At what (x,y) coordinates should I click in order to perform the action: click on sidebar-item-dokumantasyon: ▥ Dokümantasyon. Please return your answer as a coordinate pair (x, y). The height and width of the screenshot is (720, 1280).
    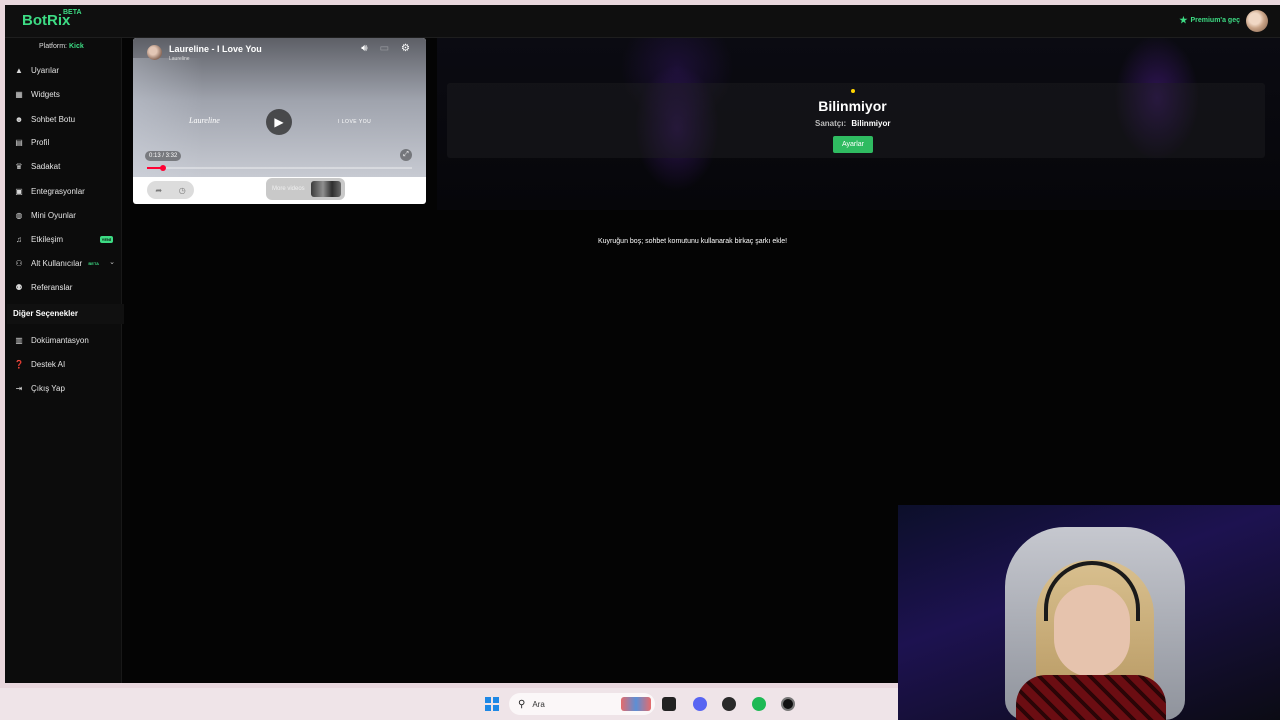
    Looking at the image, I should click on (63, 340).